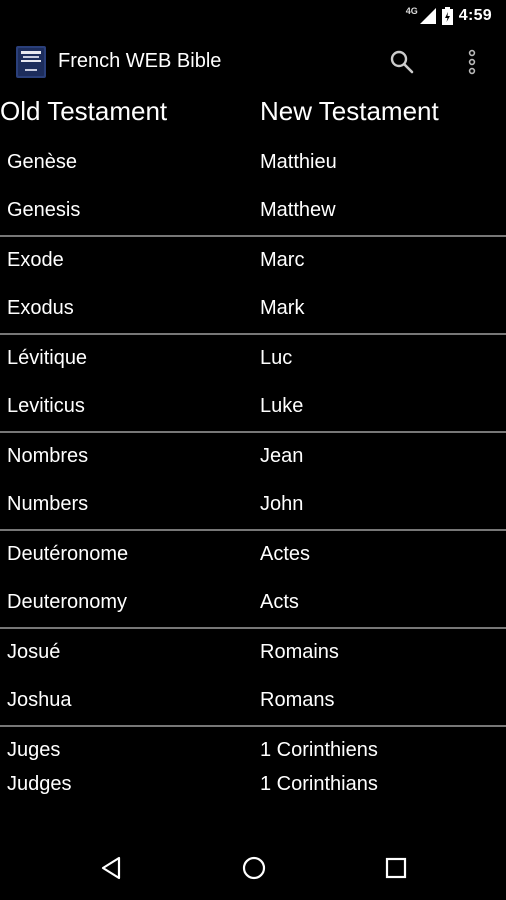 This screenshot has height=900, width=506. I want to click on overflow-menu-icon, so click(472, 62).